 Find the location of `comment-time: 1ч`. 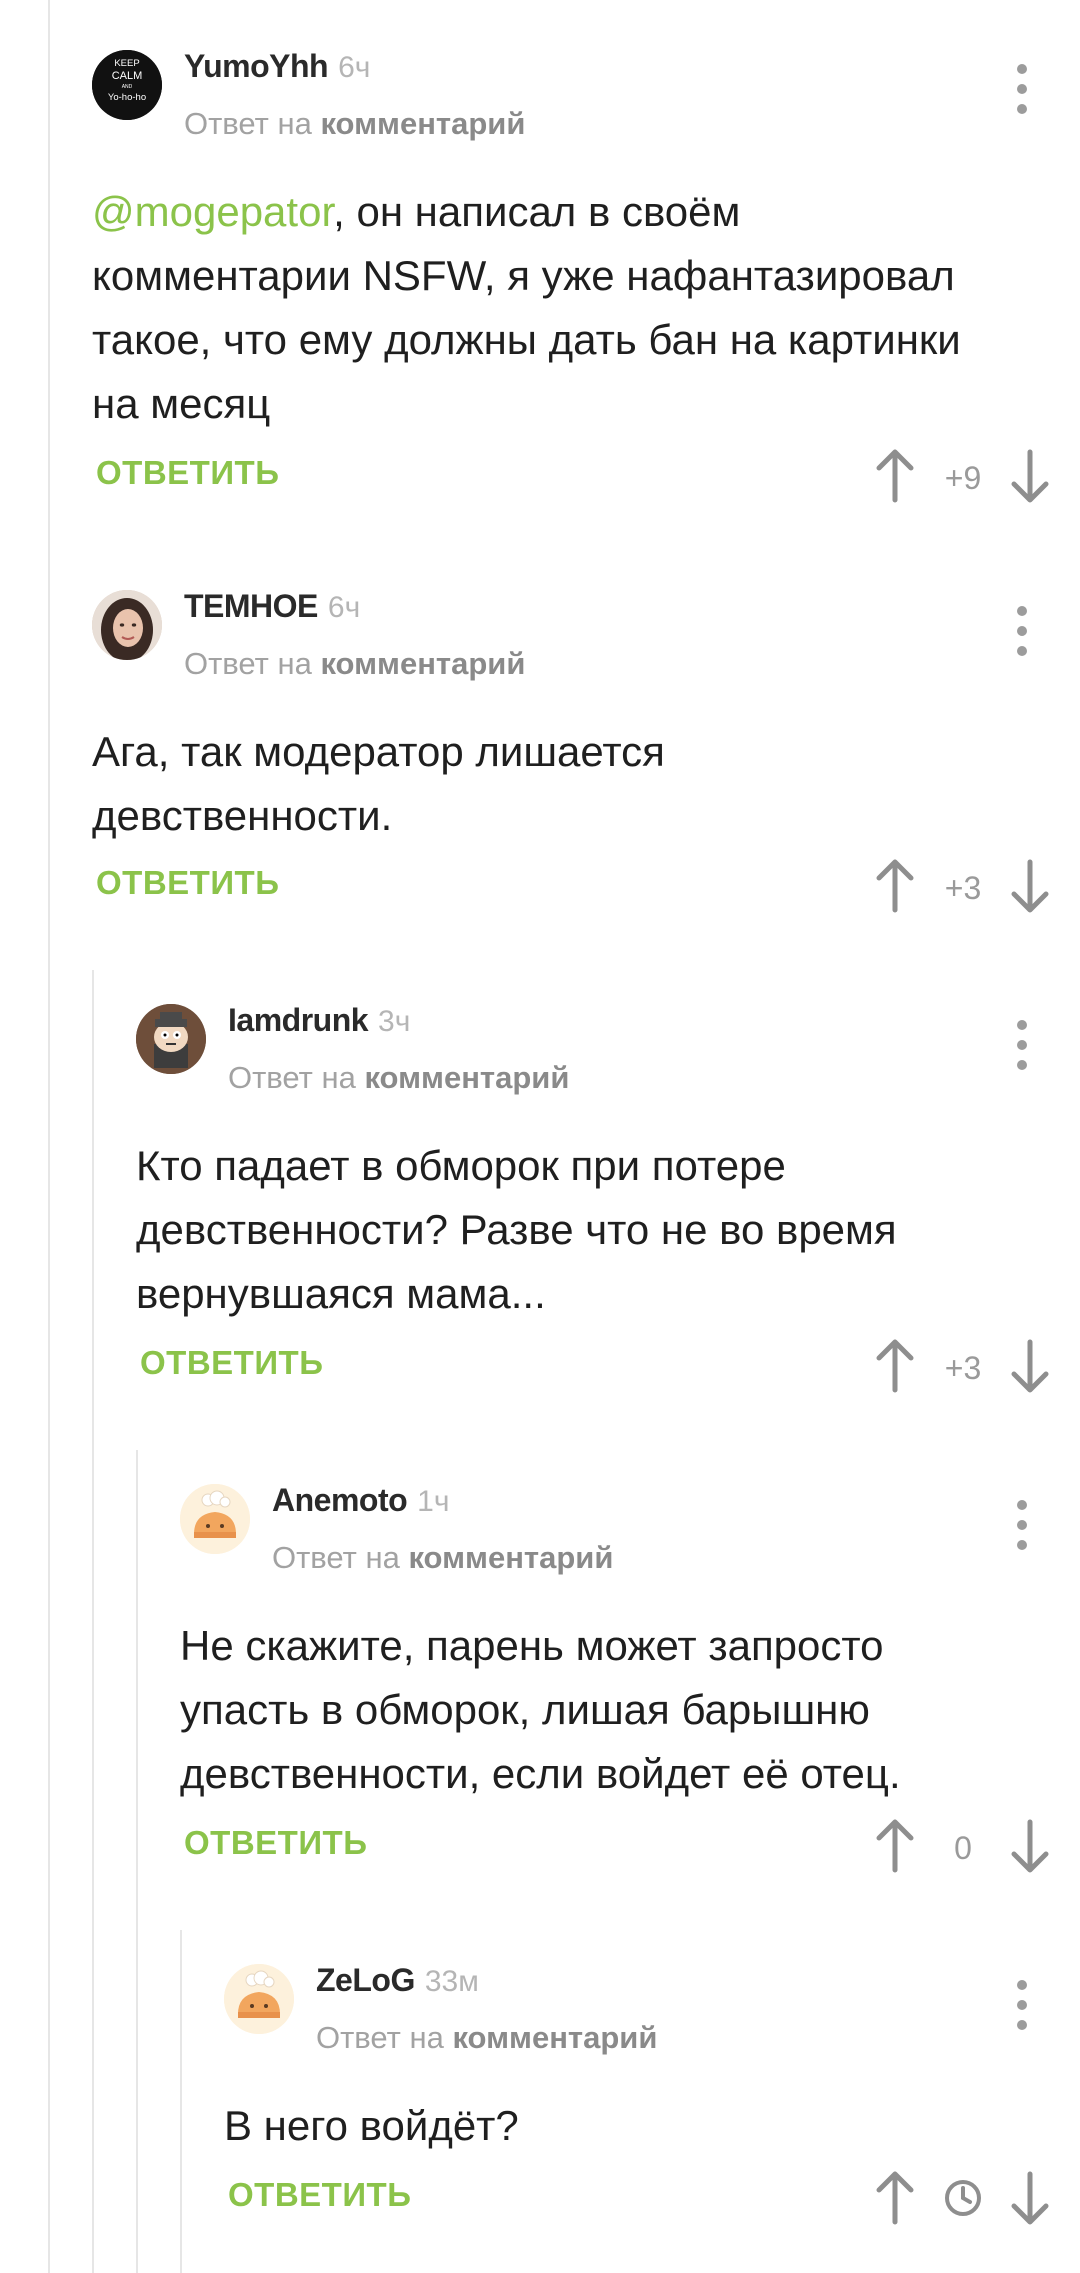

comment-time: 1ч is located at coordinates (433, 1501).